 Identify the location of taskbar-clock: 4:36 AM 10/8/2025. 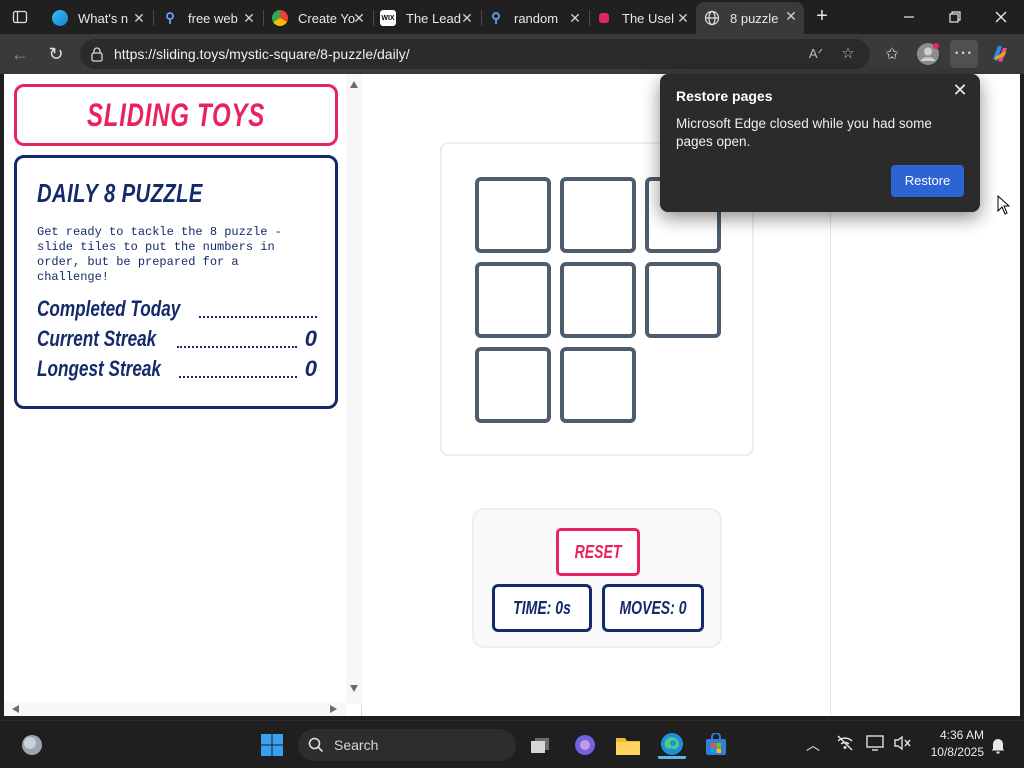
(952, 744).